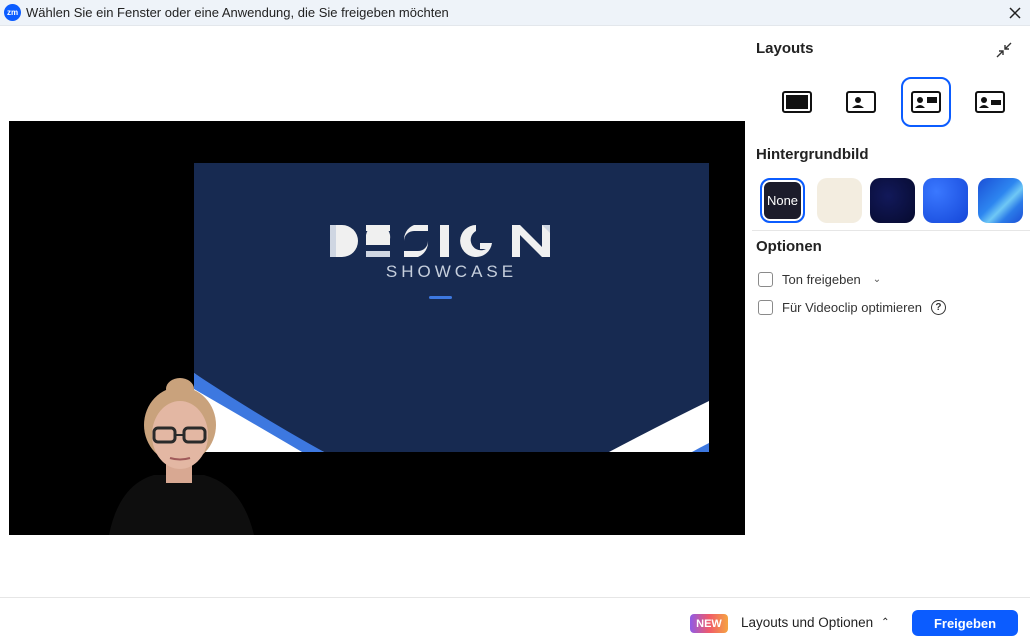 The image size is (1030, 643). I want to click on layouts-options-label: Layouts und Optionen, so click(807, 622).